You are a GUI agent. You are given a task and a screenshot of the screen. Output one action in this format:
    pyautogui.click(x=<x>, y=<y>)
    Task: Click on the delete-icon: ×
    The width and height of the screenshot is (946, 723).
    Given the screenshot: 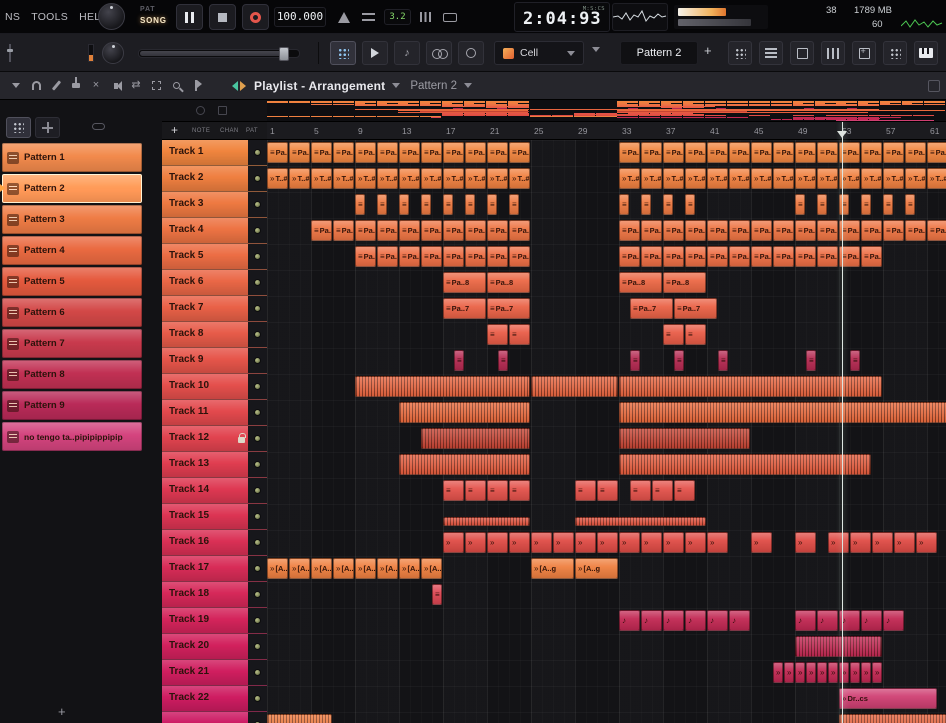 What is the action you would take?
    pyautogui.click(x=96, y=86)
    